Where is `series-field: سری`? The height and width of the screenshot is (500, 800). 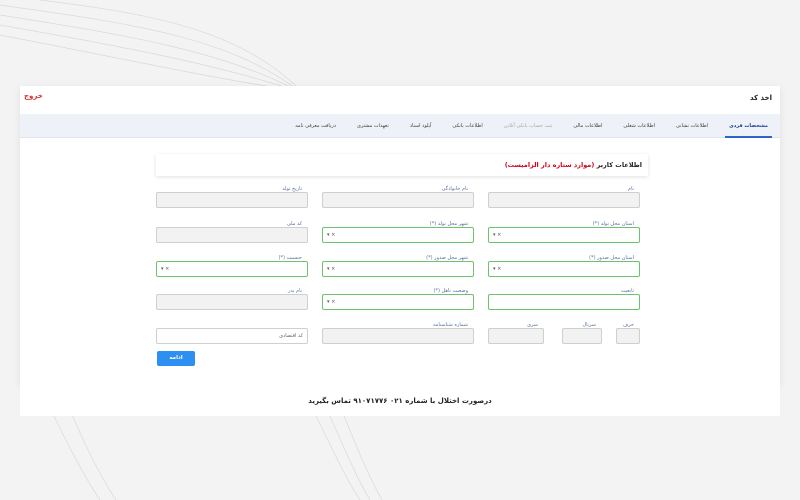
series-field: سری is located at coordinates (516, 333).